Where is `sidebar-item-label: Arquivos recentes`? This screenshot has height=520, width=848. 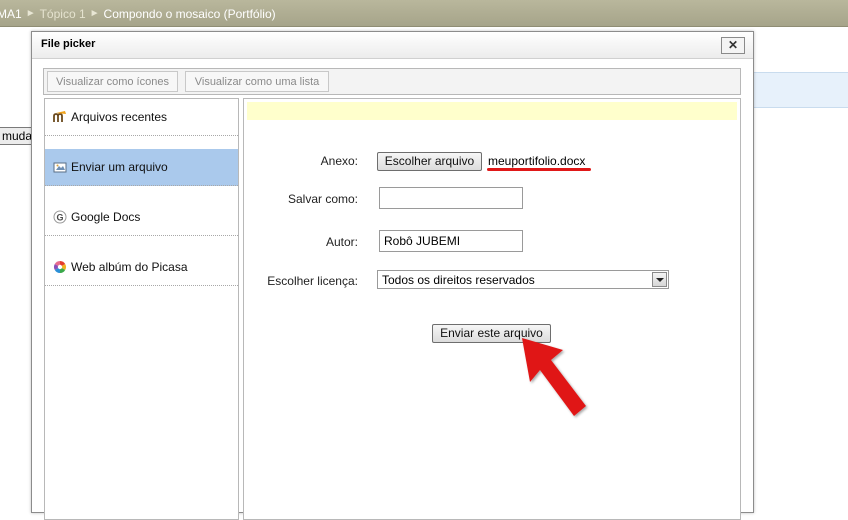
sidebar-item-label: Arquivos recentes is located at coordinates (119, 117).